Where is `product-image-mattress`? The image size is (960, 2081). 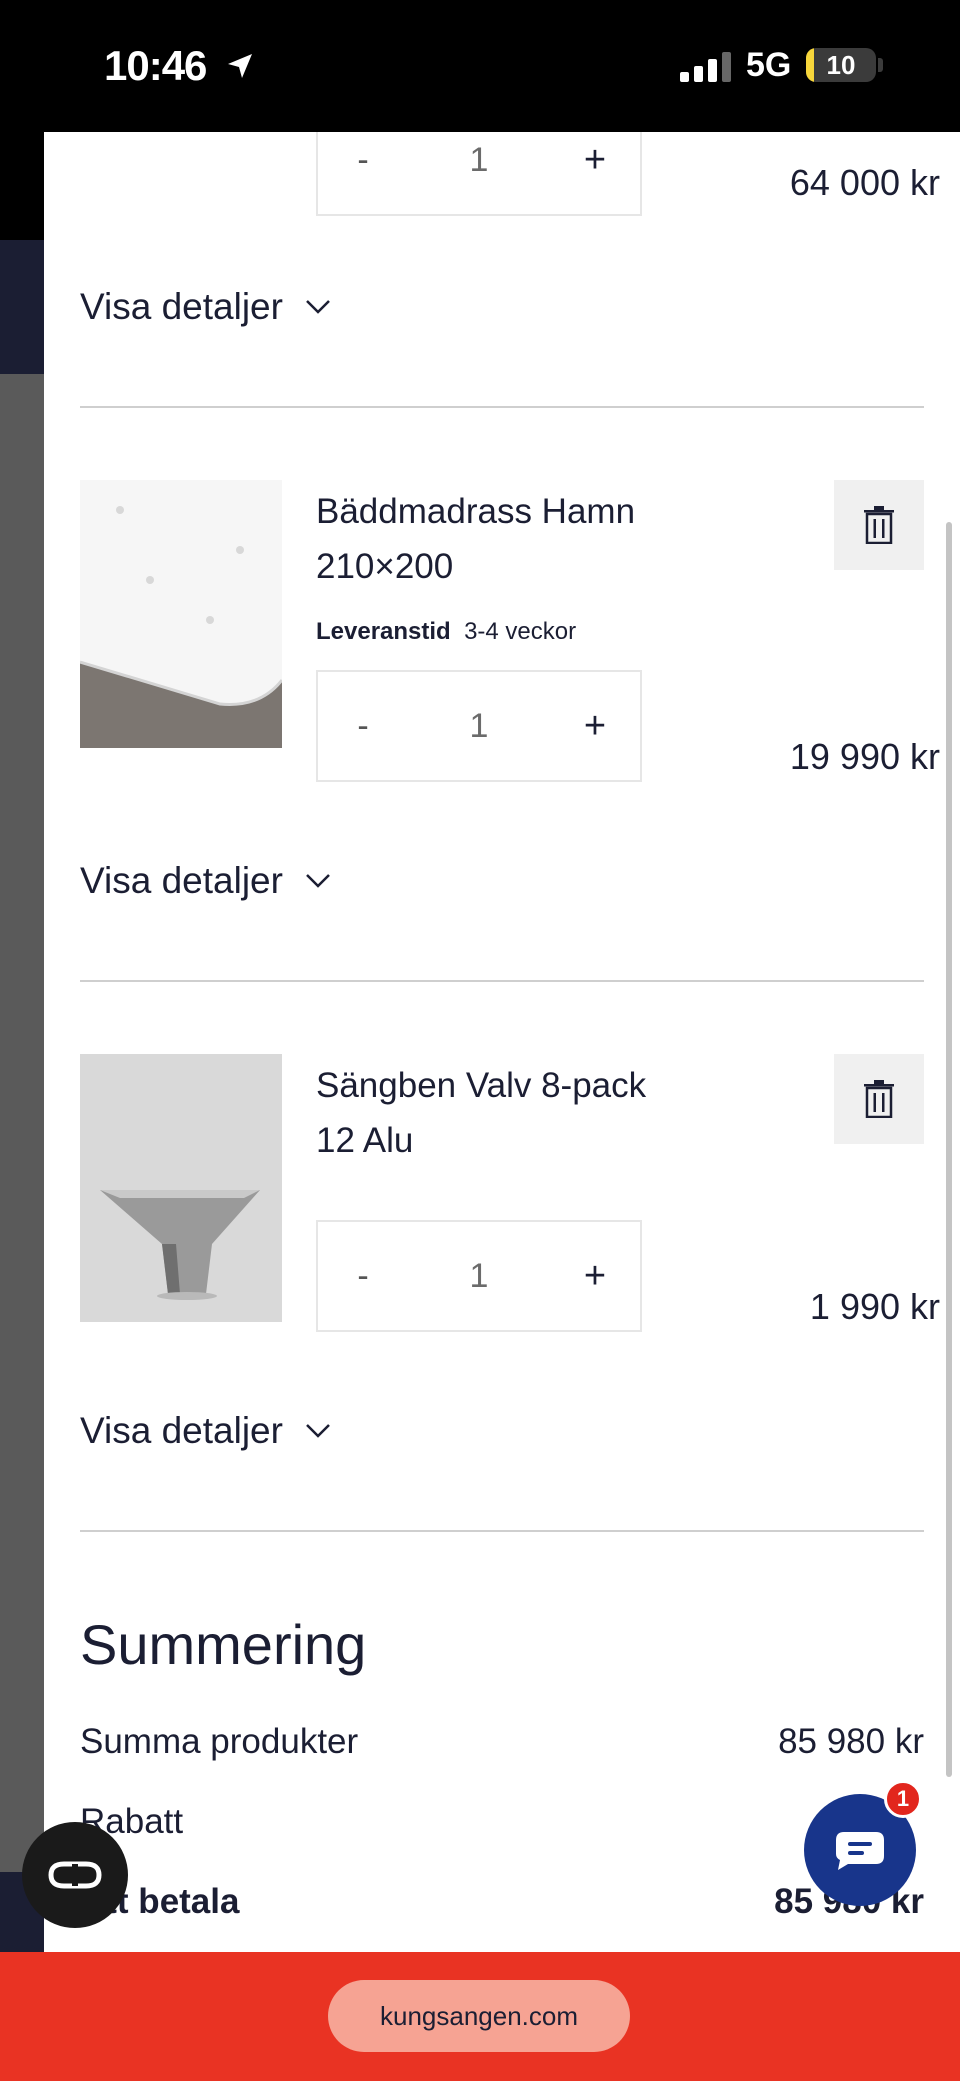
product-image-mattress is located at coordinates (181, 614).